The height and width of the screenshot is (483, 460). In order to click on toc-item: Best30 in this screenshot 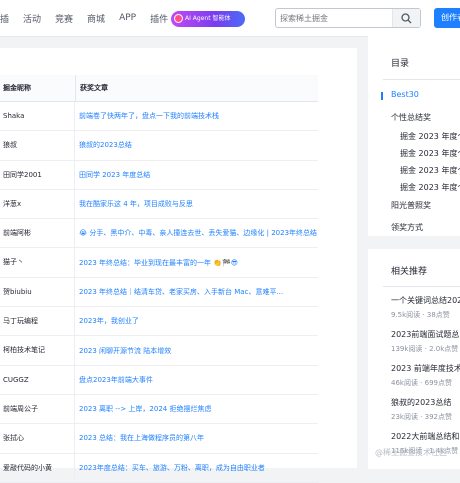, I will do `click(405, 94)`.